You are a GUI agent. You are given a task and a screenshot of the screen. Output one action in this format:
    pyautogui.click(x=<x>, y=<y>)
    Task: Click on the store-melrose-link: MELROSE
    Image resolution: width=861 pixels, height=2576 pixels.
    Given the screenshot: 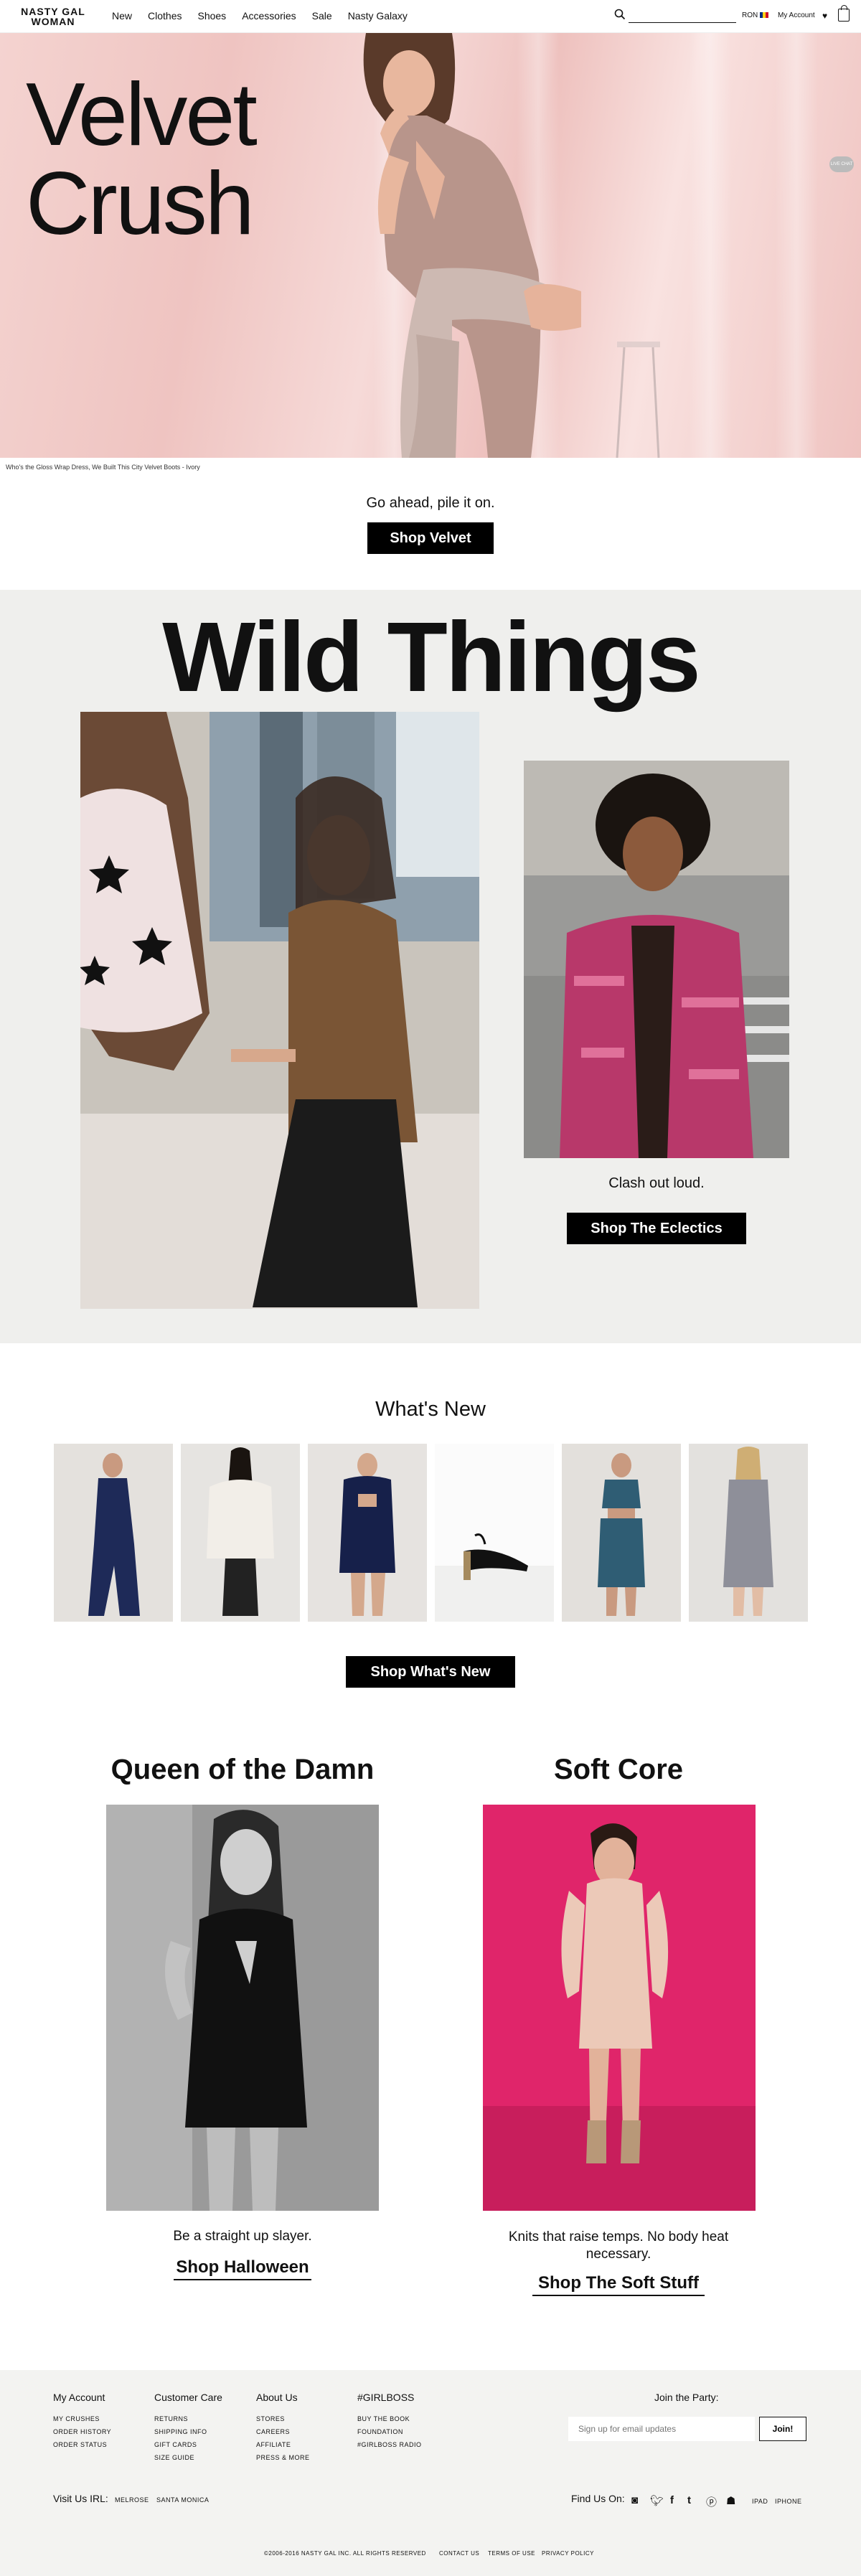 What is the action you would take?
    pyautogui.click(x=132, y=2500)
    